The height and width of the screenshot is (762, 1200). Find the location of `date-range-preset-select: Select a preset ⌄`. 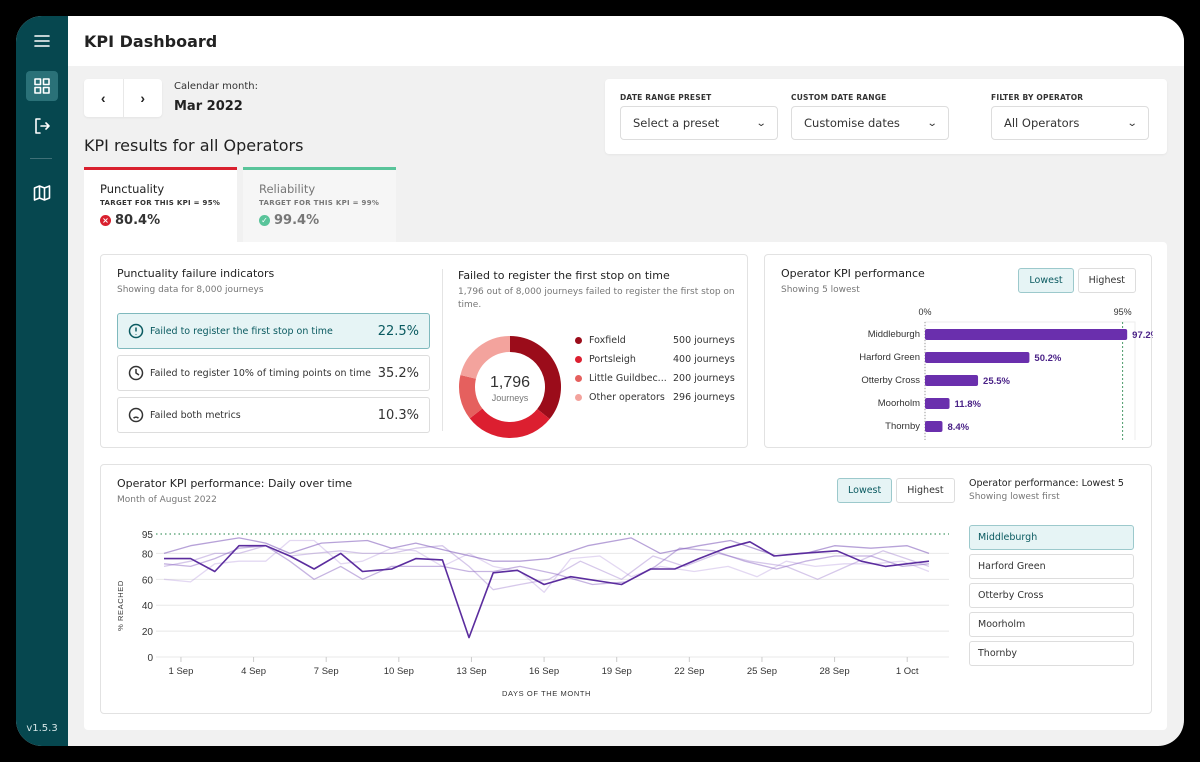

date-range-preset-select: Select a preset ⌄ is located at coordinates (699, 123).